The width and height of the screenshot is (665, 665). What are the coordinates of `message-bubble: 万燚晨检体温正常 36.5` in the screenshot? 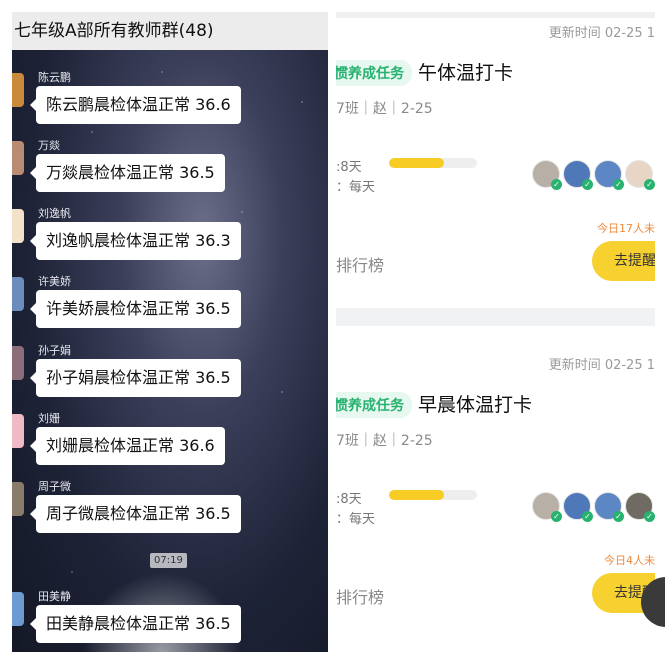 It's located at (127, 173).